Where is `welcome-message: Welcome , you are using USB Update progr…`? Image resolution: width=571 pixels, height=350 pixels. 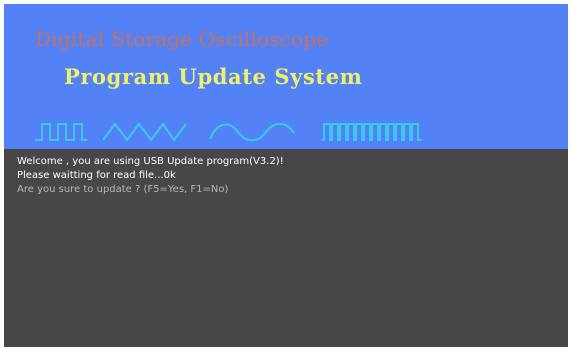 welcome-message: Welcome , you are using USB Update progr… is located at coordinates (150, 161).